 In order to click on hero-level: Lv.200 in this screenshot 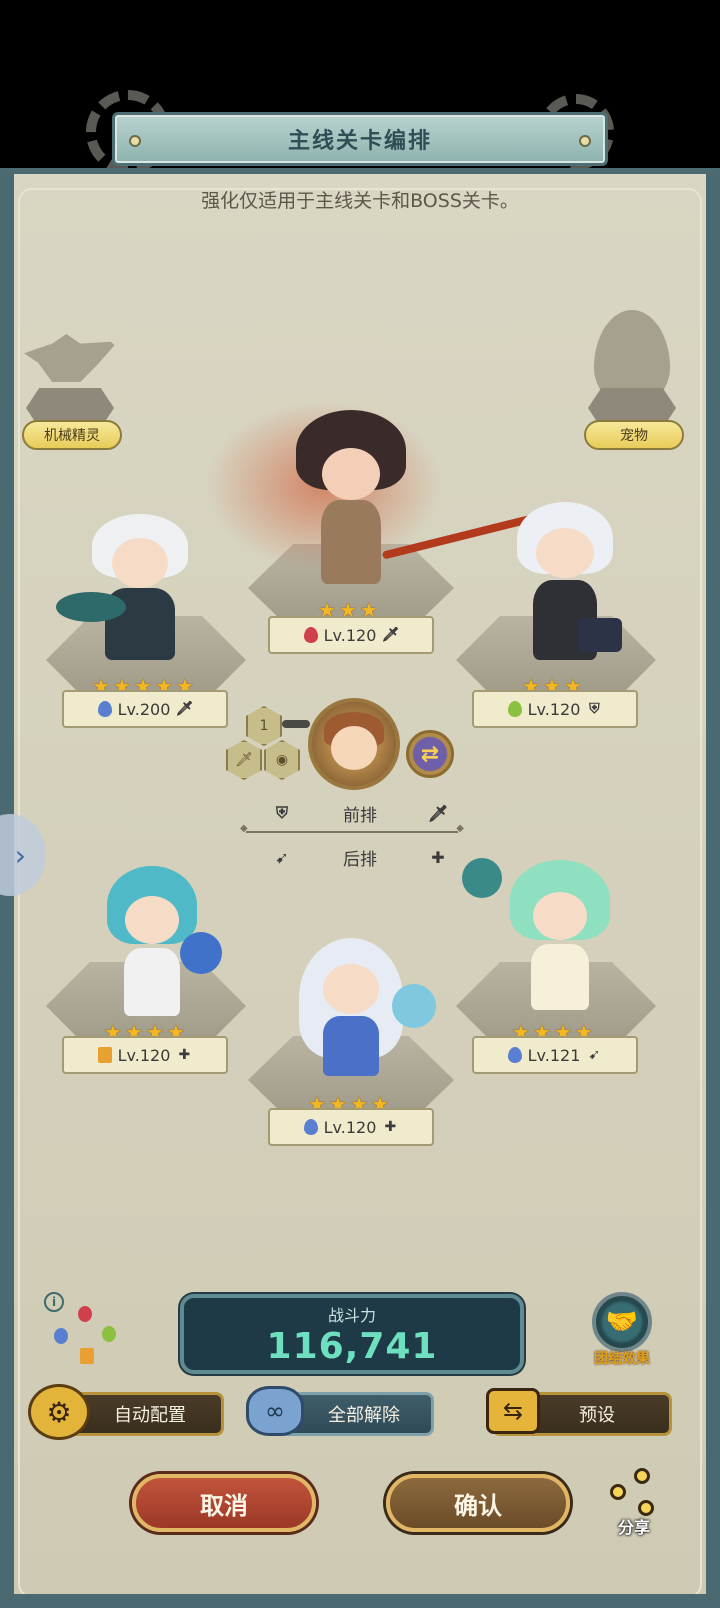, I will do `click(144, 709)`.